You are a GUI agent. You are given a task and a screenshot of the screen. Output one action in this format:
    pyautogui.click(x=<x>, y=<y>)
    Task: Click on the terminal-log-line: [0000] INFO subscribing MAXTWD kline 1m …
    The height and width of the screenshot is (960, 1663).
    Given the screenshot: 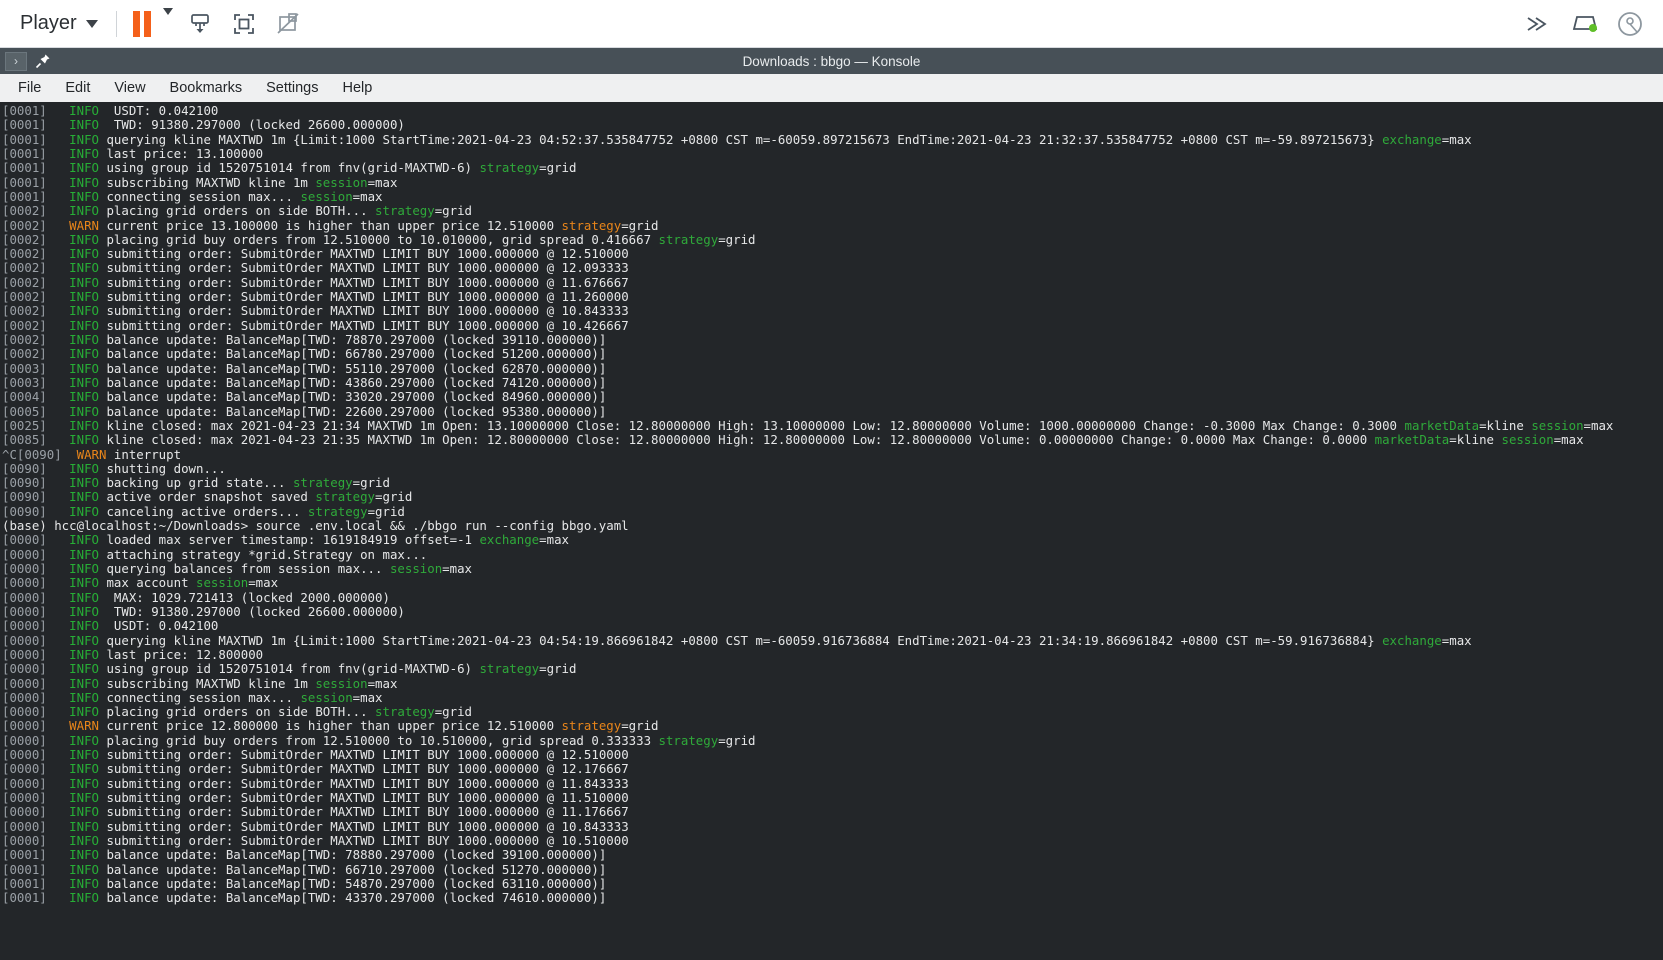 What is the action you would take?
    pyautogui.click(x=832, y=683)
    